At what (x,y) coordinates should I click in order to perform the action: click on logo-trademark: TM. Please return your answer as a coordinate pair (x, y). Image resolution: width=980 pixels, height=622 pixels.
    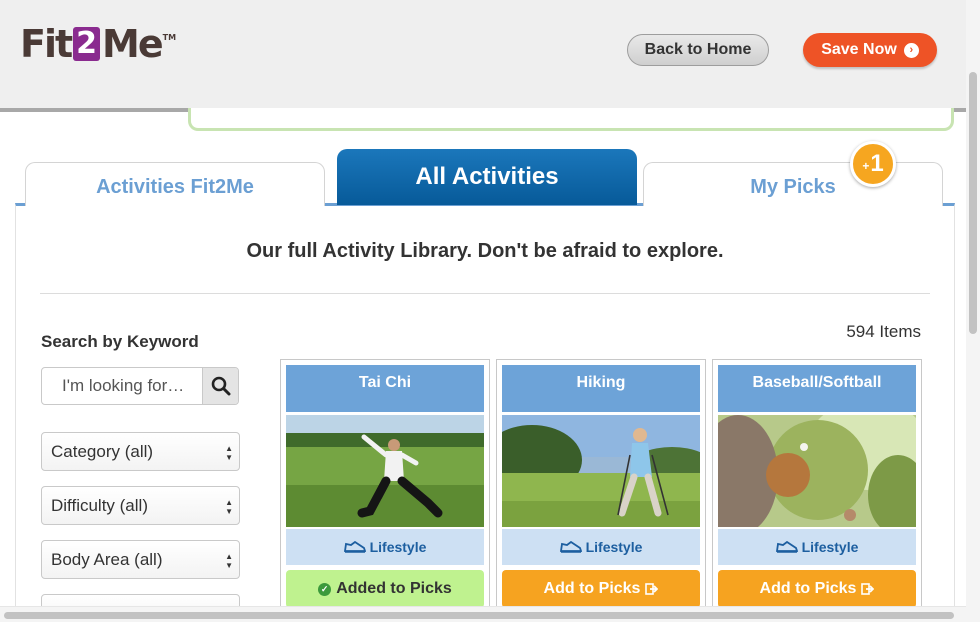
    Looking at the image, I should click on (169, 37).